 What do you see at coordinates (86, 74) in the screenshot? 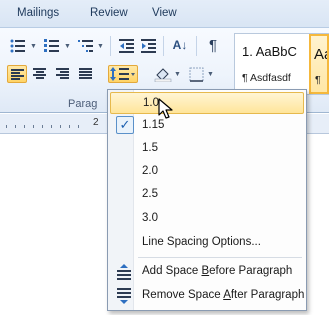
I see `justify-icon` at bounding box center [86, 74].